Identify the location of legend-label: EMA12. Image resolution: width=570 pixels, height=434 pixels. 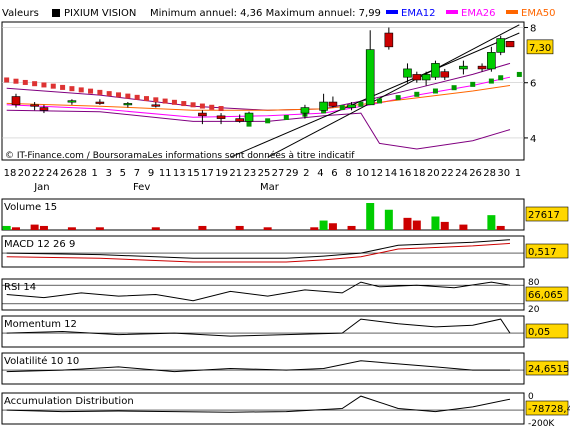
(418, 13).